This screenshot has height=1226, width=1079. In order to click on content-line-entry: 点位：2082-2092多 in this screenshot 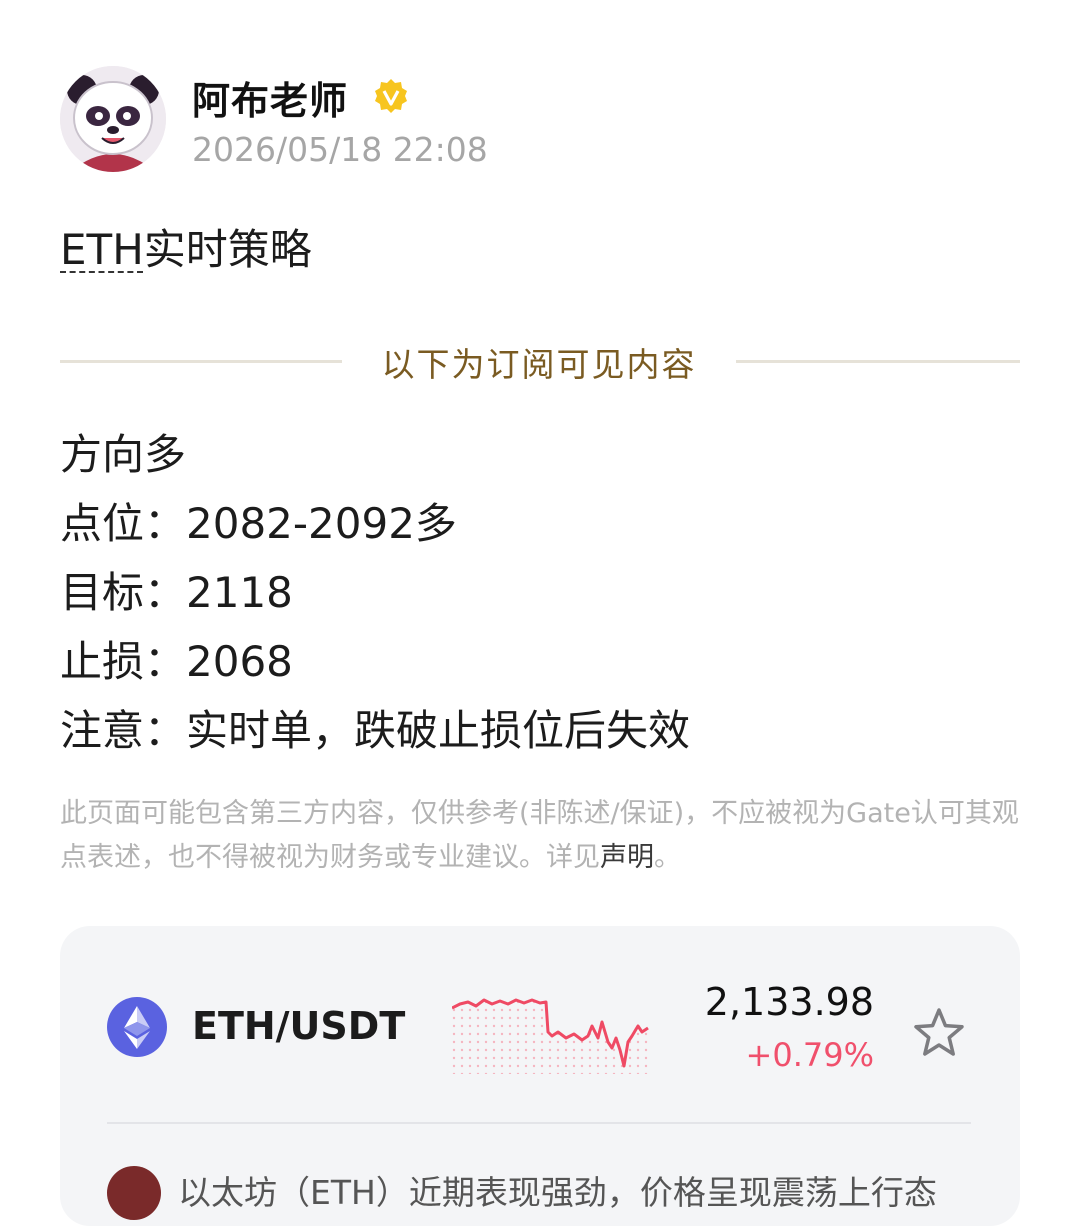, I will do `click(258, 523)`.